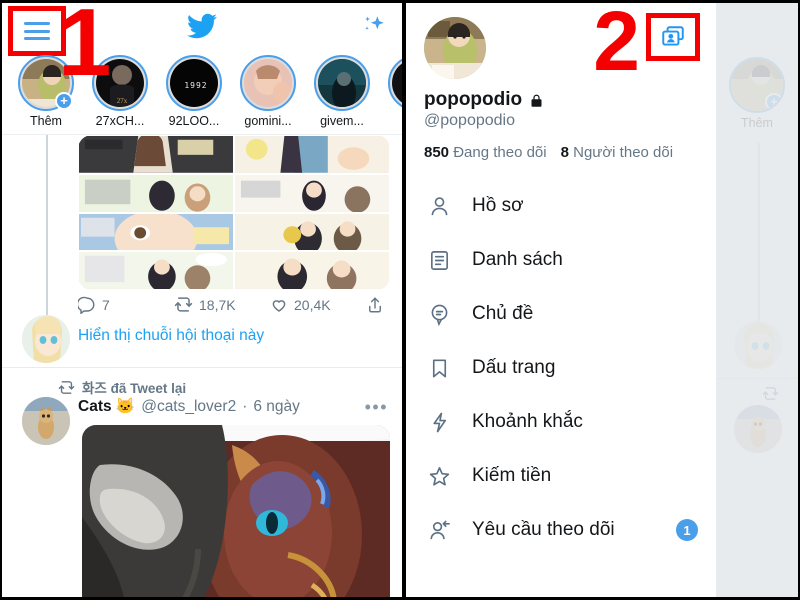  I want to click on menu-item-profile: Hồ sơ, so click(561, 206).